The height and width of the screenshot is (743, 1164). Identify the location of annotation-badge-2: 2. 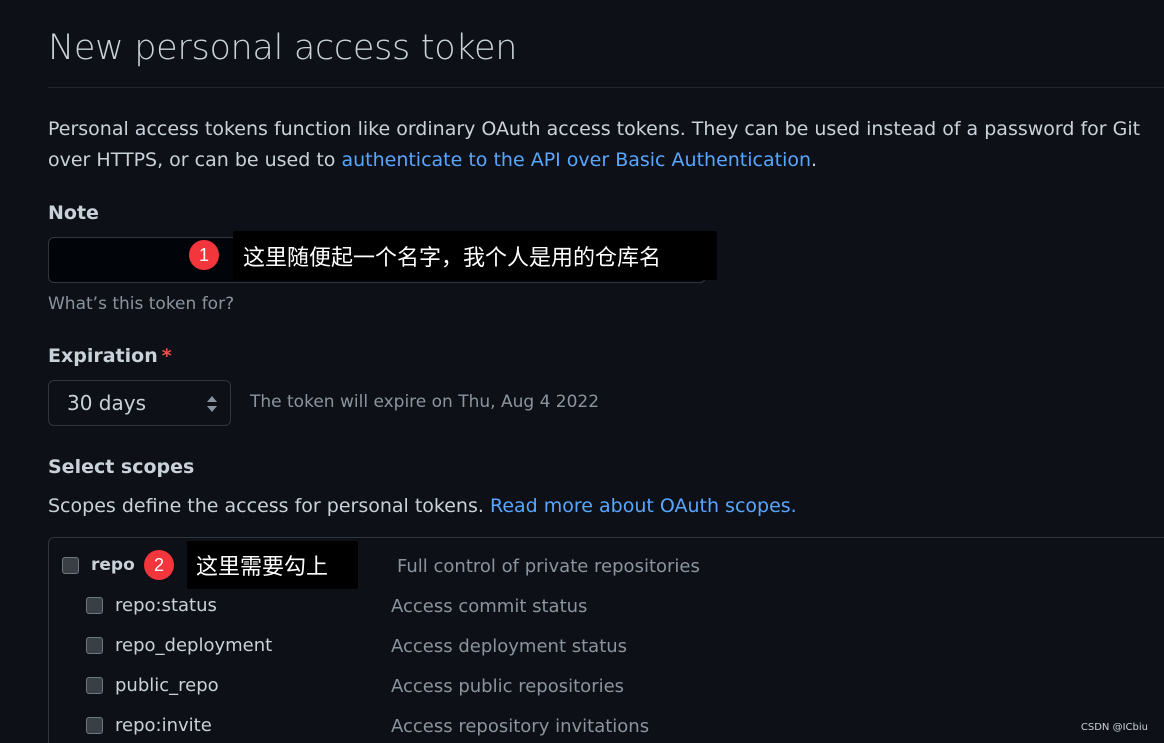
(159, 565).